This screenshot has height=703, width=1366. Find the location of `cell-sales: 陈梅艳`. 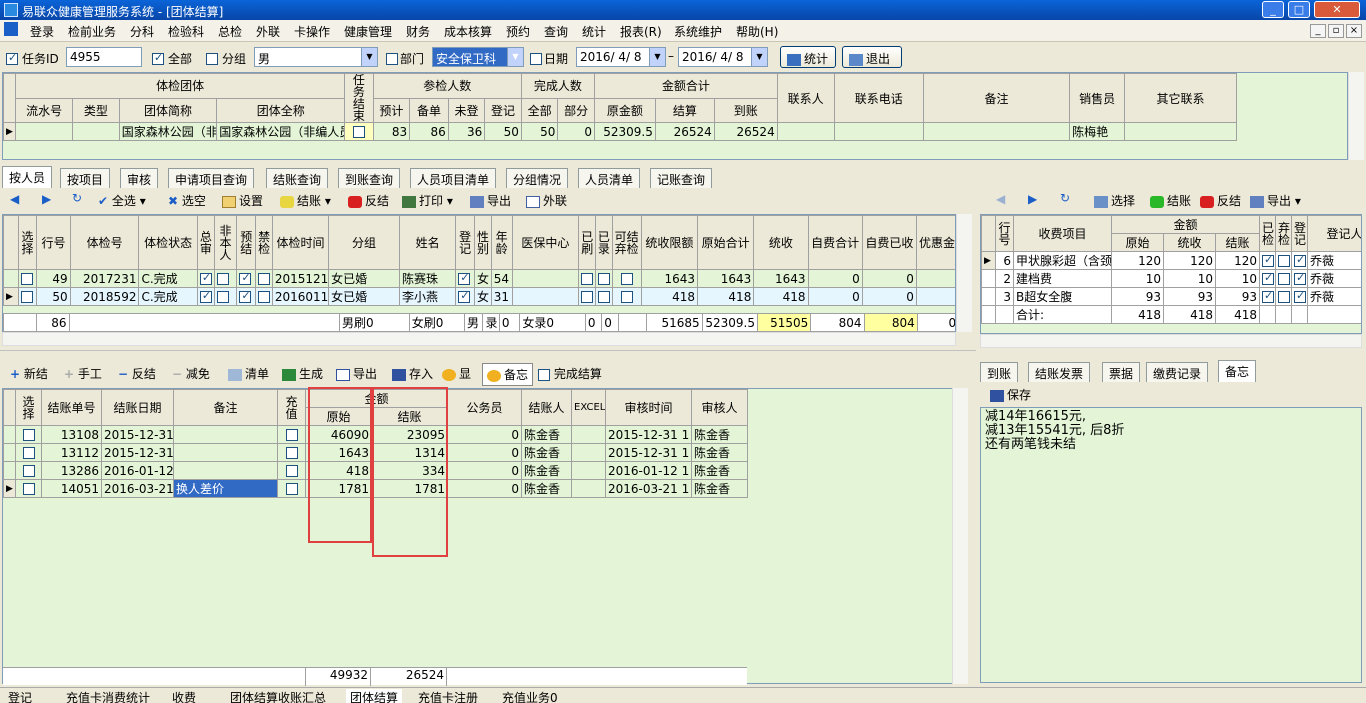

cell-sales: 陈梅艳 is located at coordinates (1097, 131).